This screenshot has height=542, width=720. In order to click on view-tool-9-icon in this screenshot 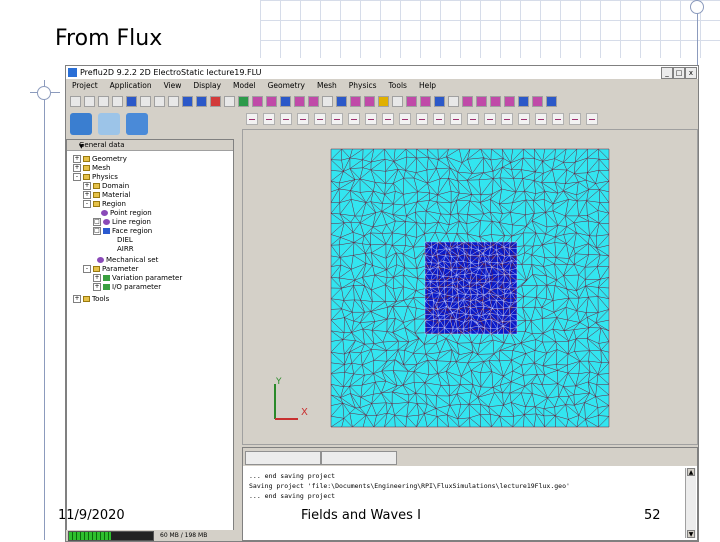, I will do `click(388, 119)`.